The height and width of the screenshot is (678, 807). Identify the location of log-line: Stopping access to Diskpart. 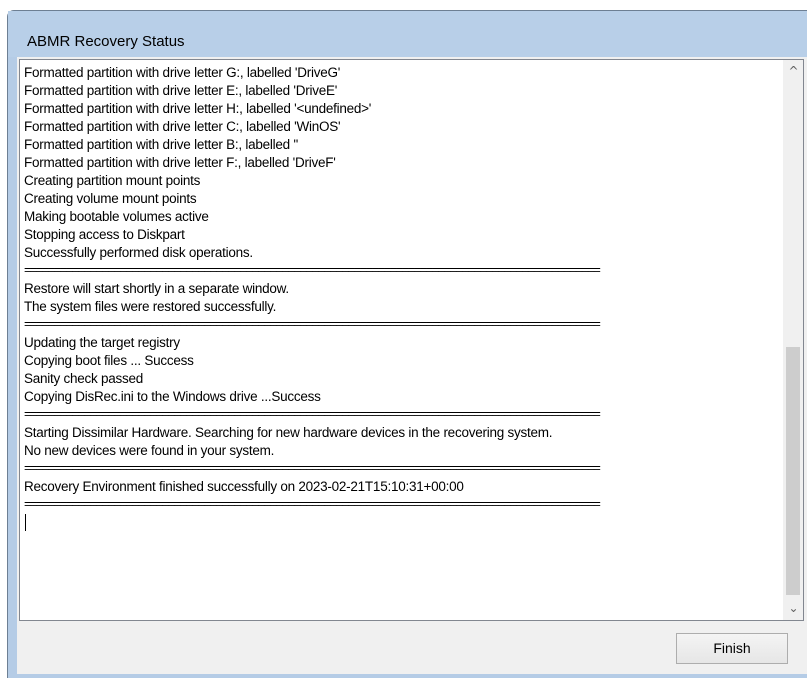
(104, 234).